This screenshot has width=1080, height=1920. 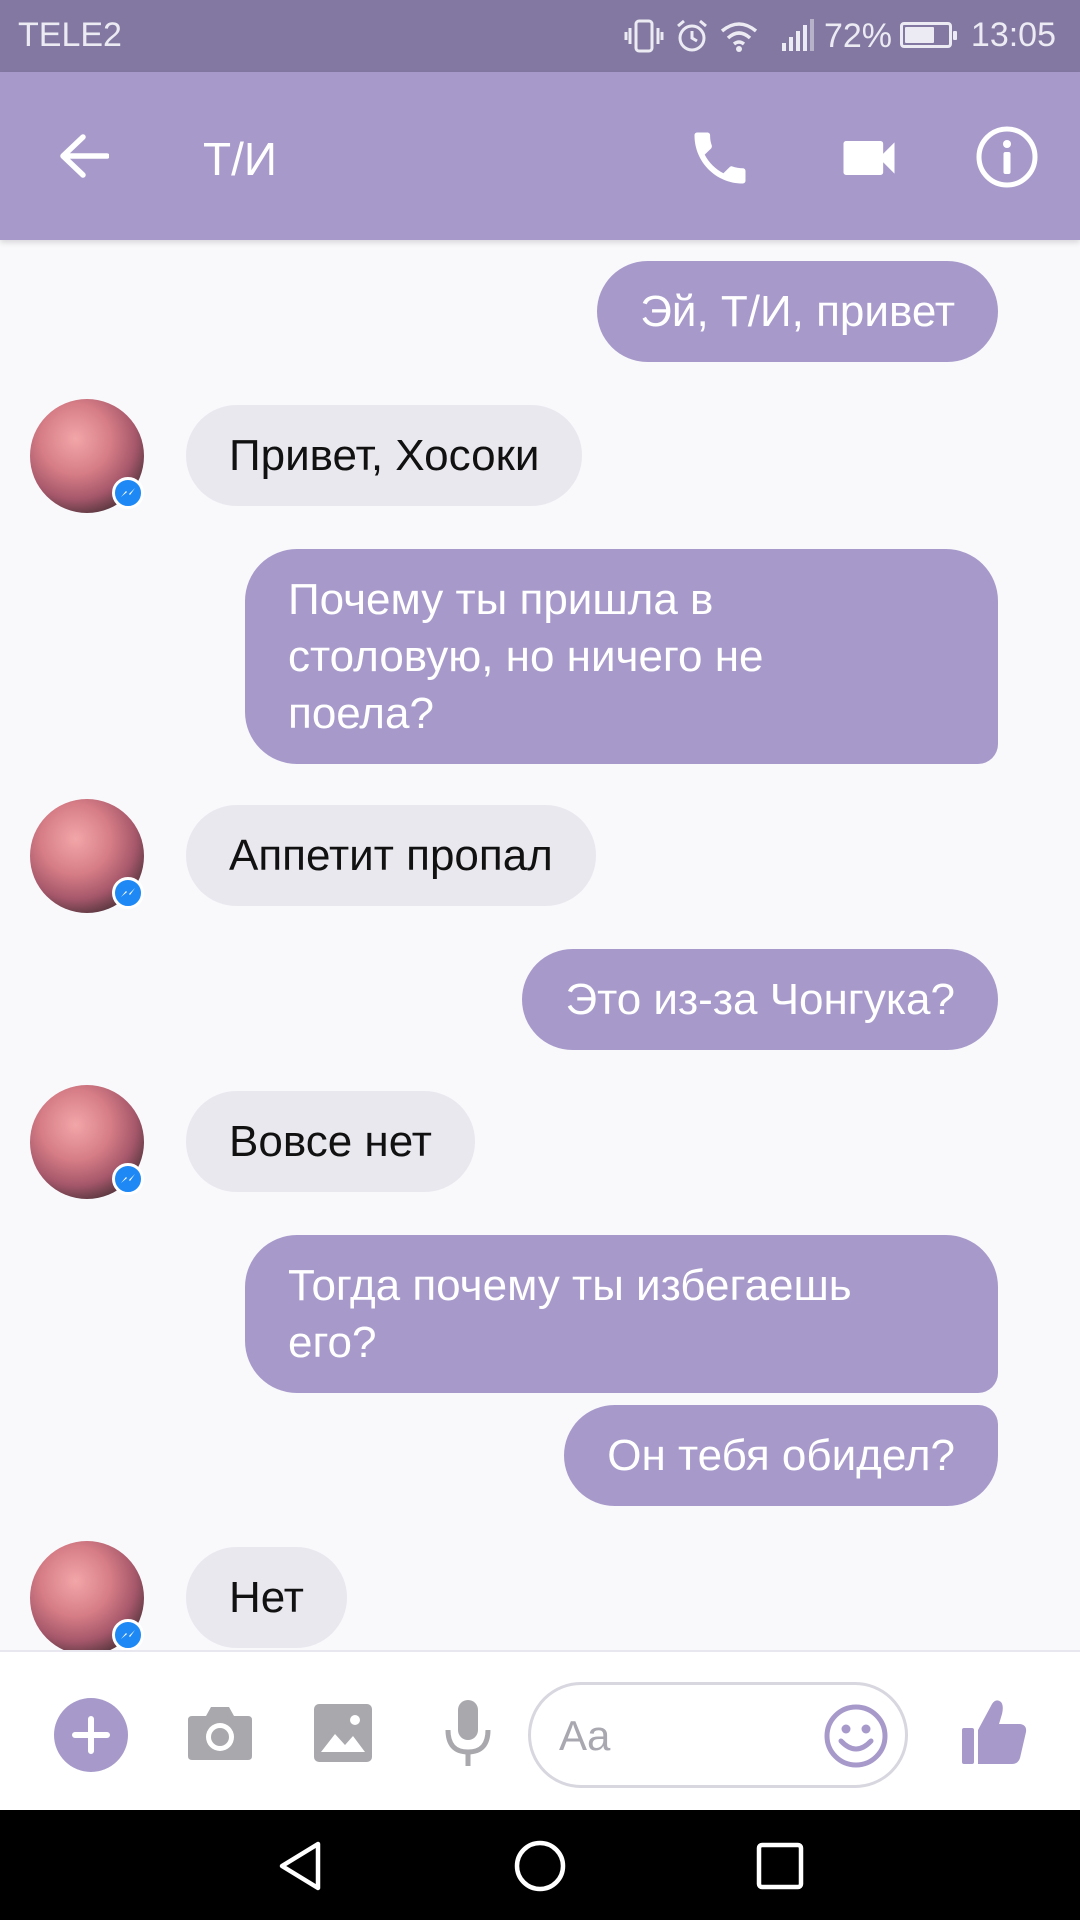 I want to click on outgoing-message: Он тебя обидел?, so click(x=781, y=1455).